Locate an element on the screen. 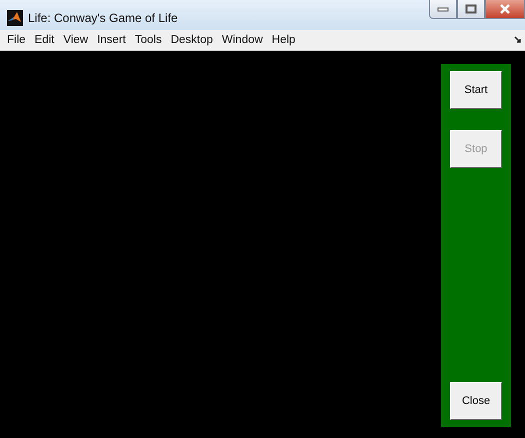 Image resolution: width=525 pixels, height=438 pixels. maximize-icon is located at coordinates (471, 9).